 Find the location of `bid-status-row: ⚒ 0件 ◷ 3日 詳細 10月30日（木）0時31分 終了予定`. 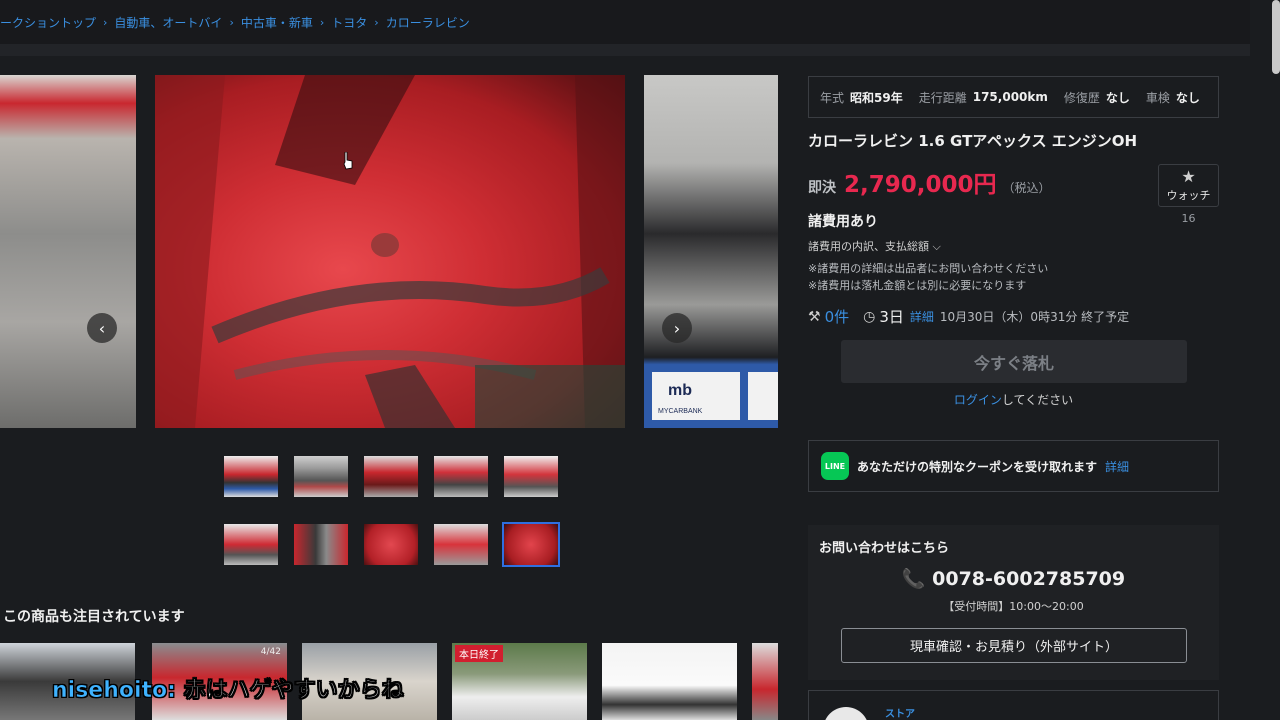

bid-status-row: ⚒ 0件 ◷ 3日 詳細 10月30日（木）0時31分 終了予定 is located at coordinates (968, 316).